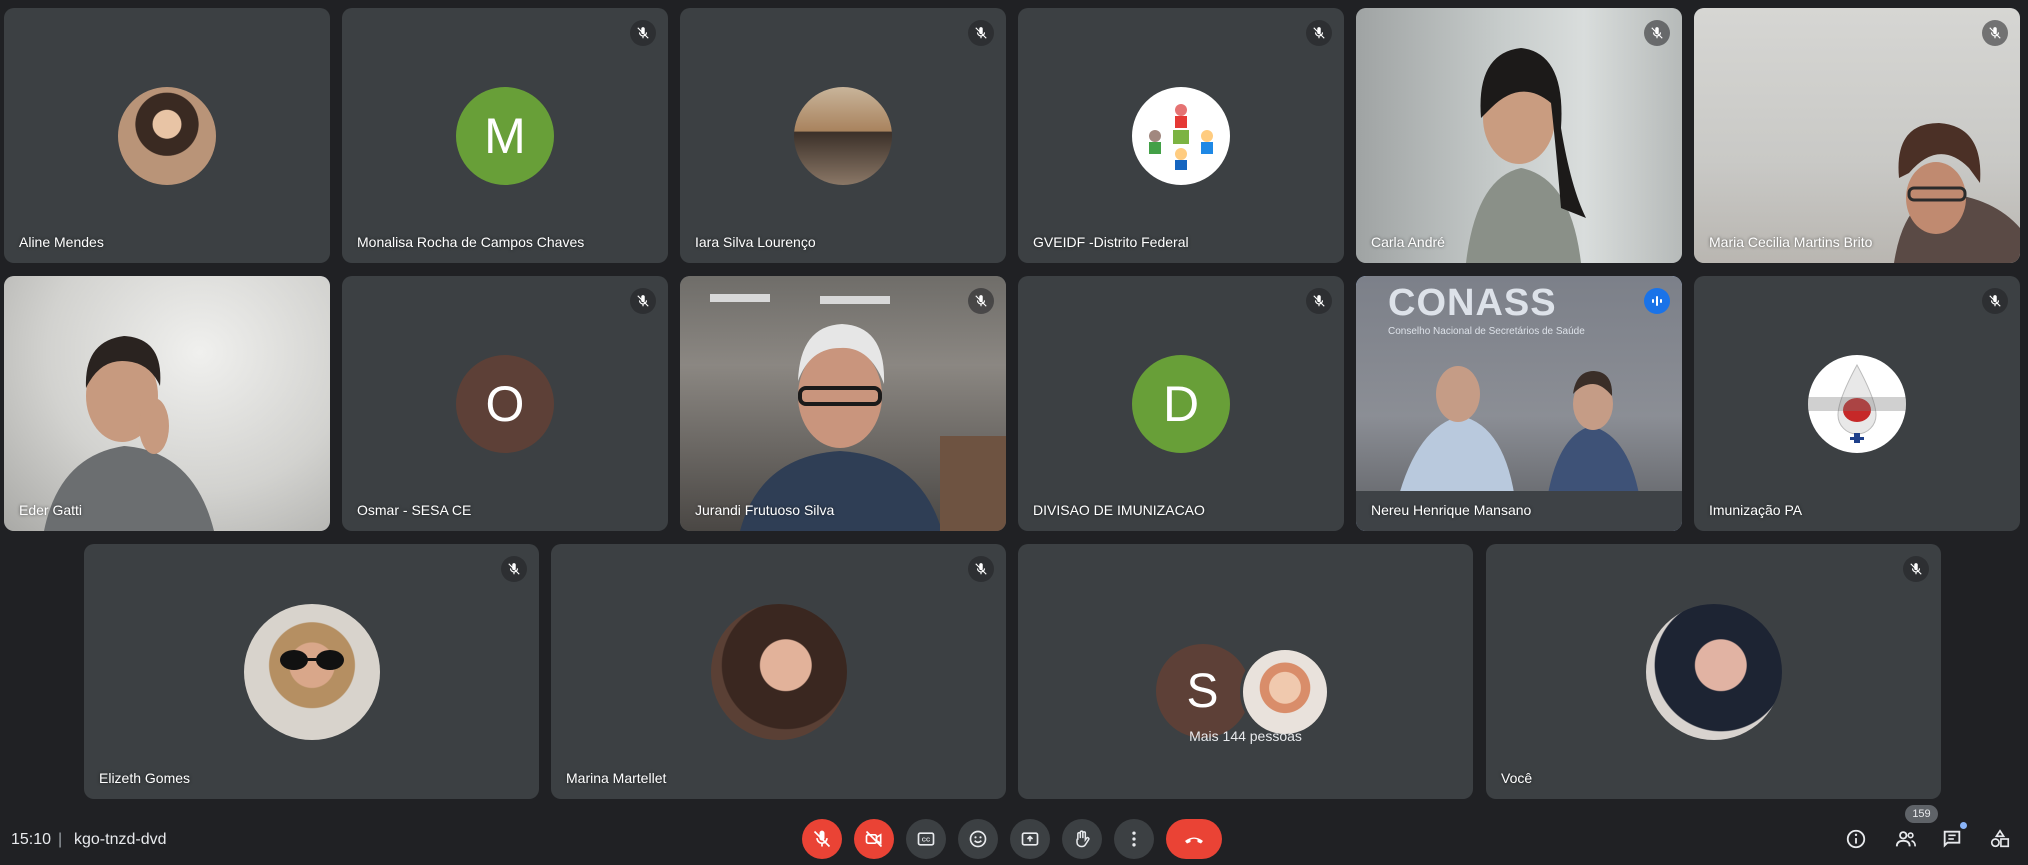 Image resolution: width=2028 pixels, height=865 pixels. I want to click on self-tile: Você, so click(1713, 671).